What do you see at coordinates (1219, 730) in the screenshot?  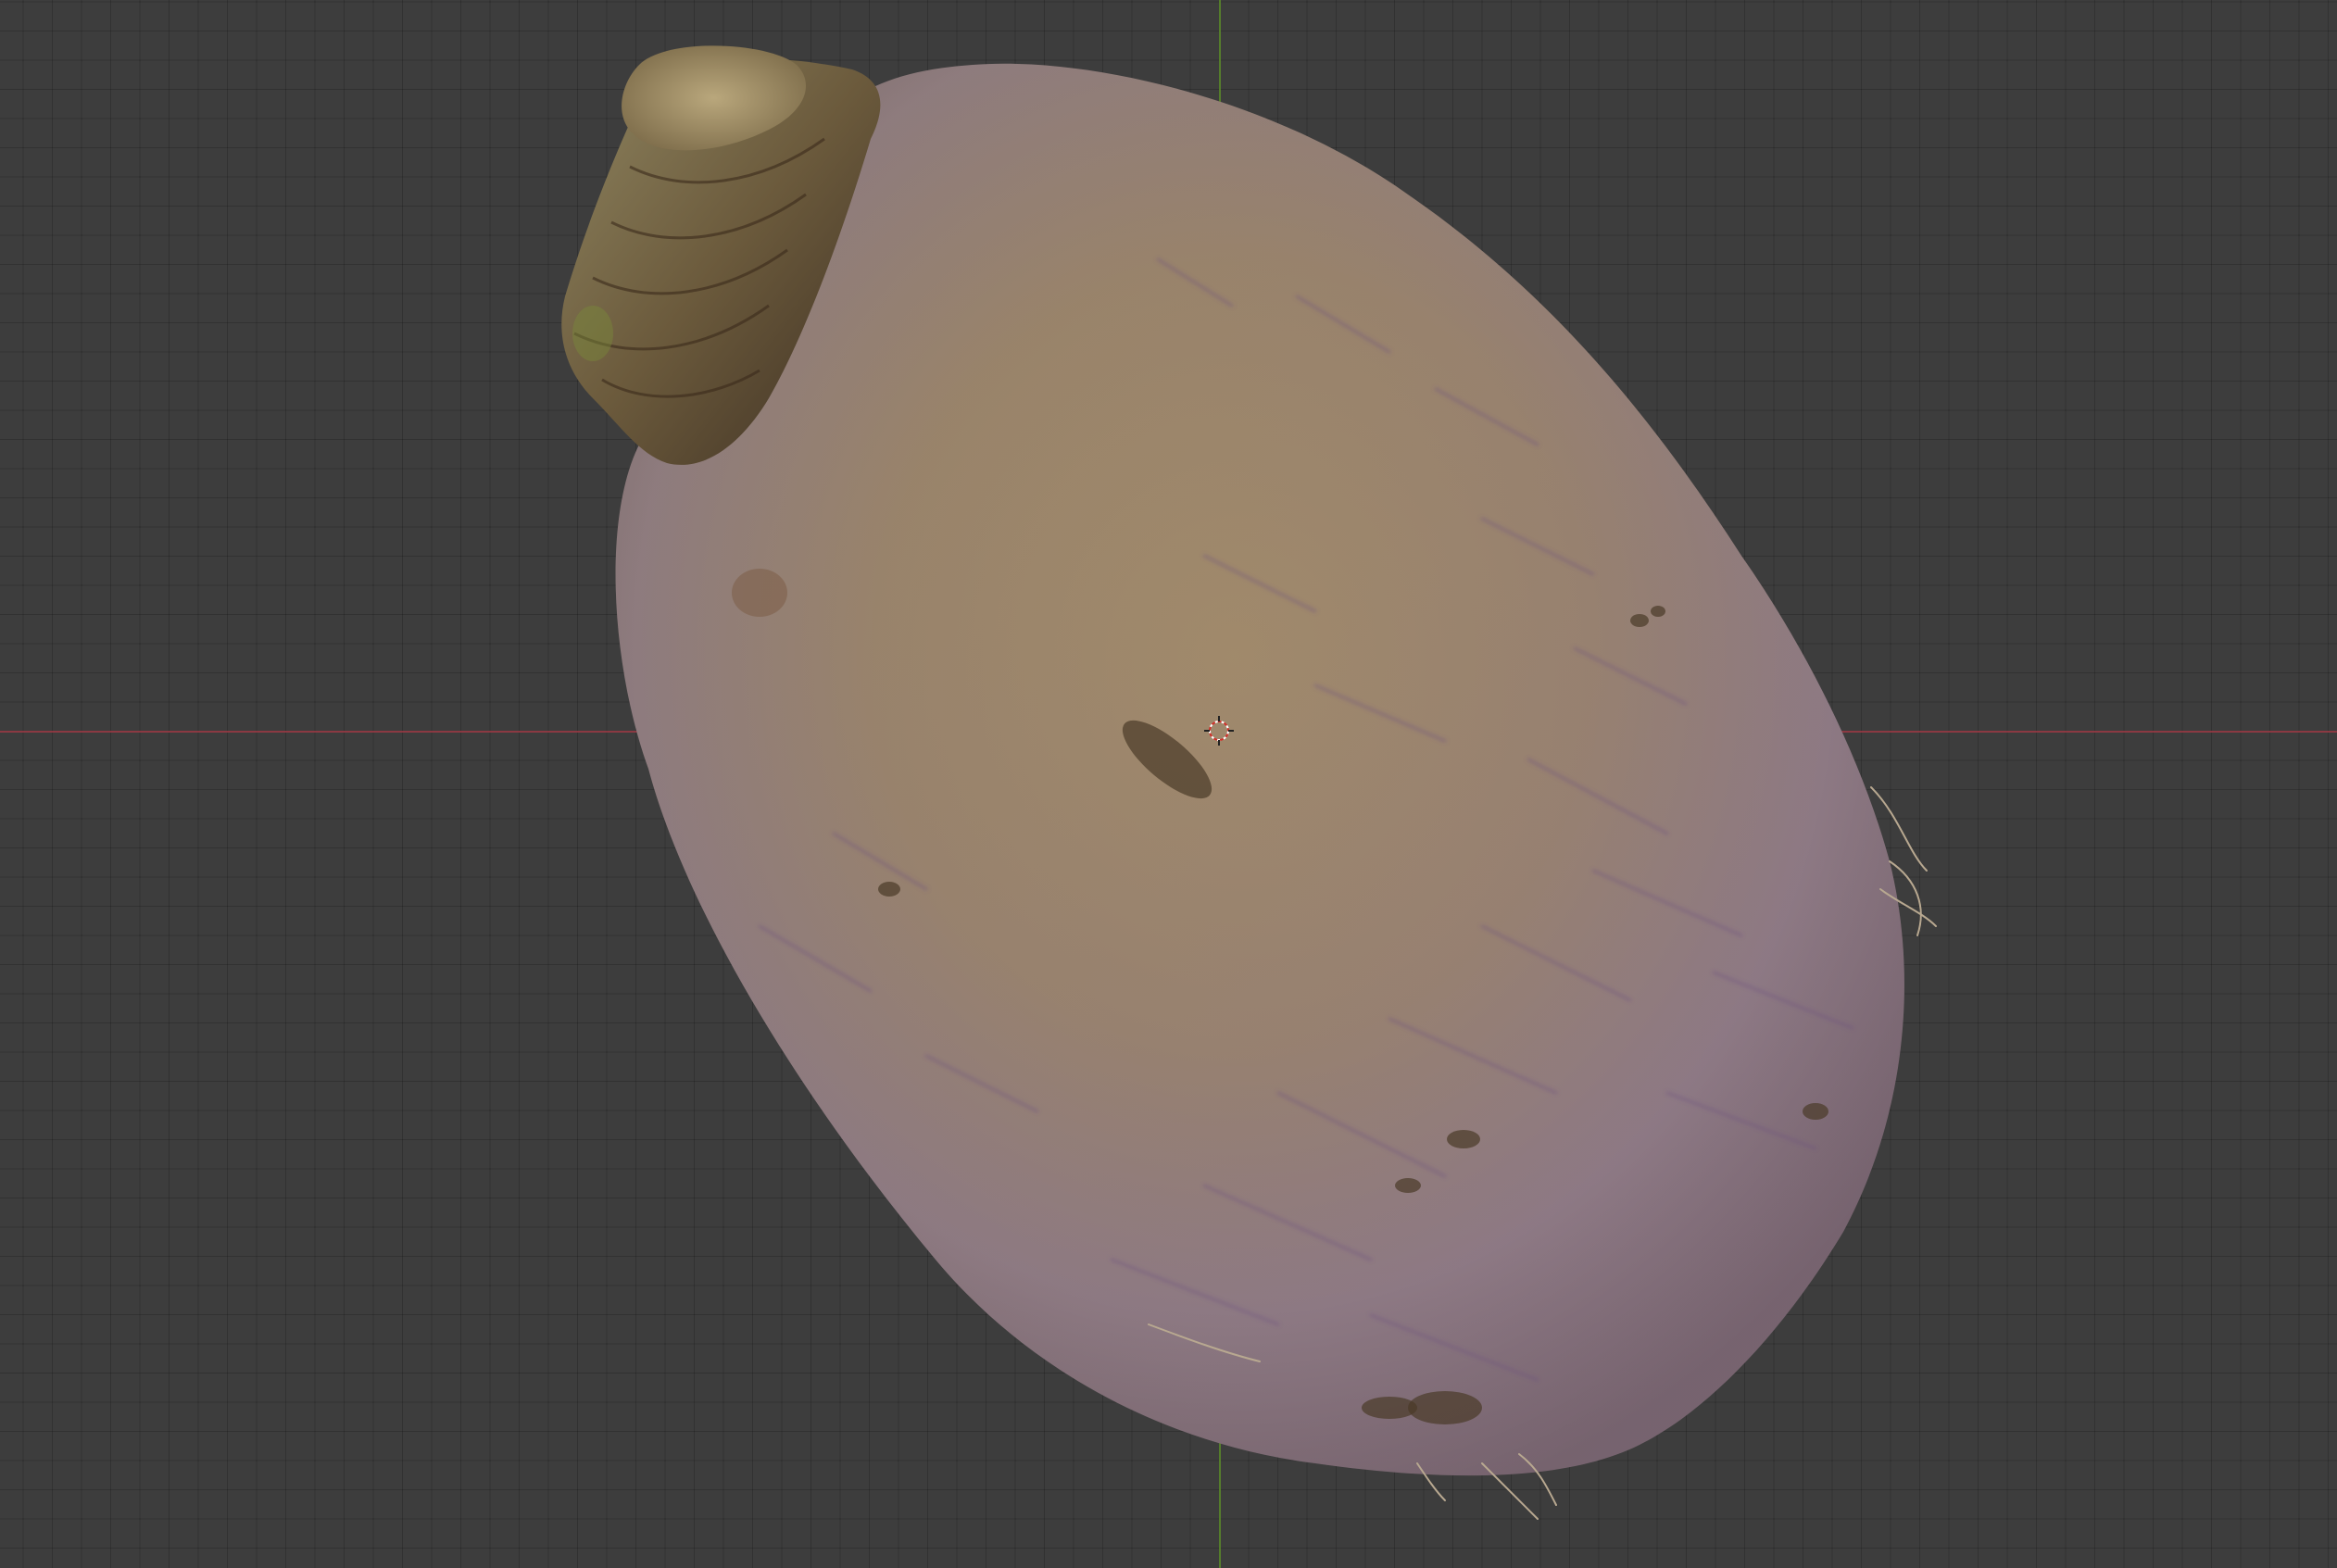 I see `3d-cursor-icon` at bounding box center [1219, 730].